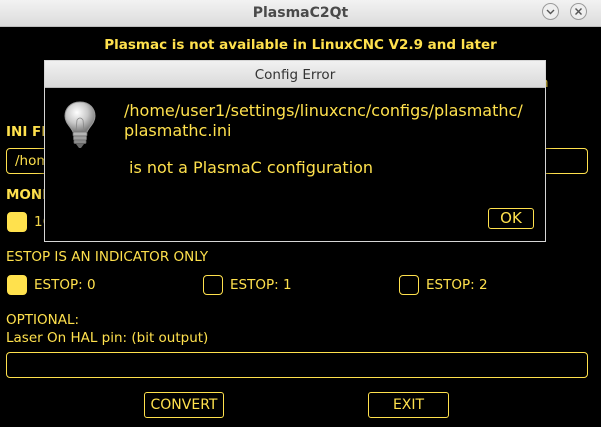  What do you see at coordinates (261, 285) in the screenshot?
I see `estop-1-label: ESTOP: 1` at bounding box center [261, 285].